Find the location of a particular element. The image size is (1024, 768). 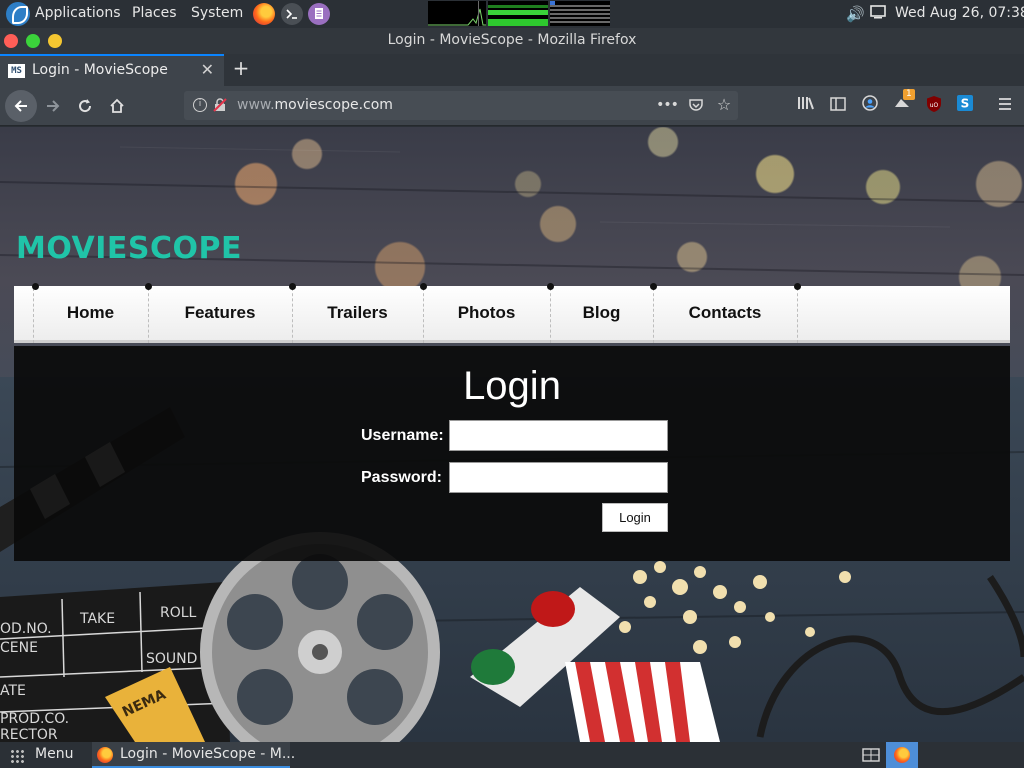

moviescope-favicon-icon: MS is located at coordinates (16, 71).